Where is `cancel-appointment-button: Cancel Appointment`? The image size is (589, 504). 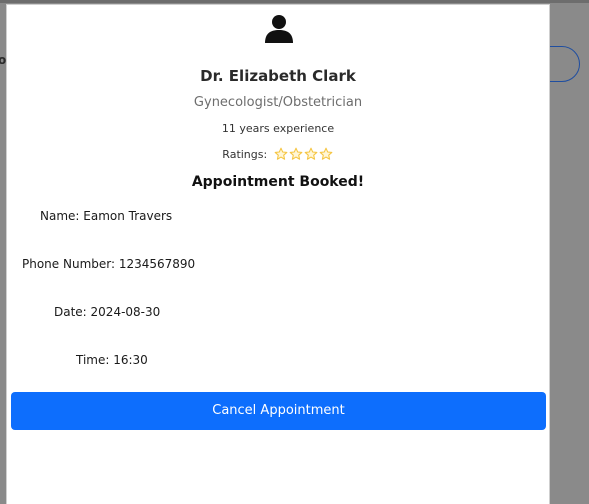
cancel-appointment-button: Cancel Appointment is located at coordinates (278, 411).